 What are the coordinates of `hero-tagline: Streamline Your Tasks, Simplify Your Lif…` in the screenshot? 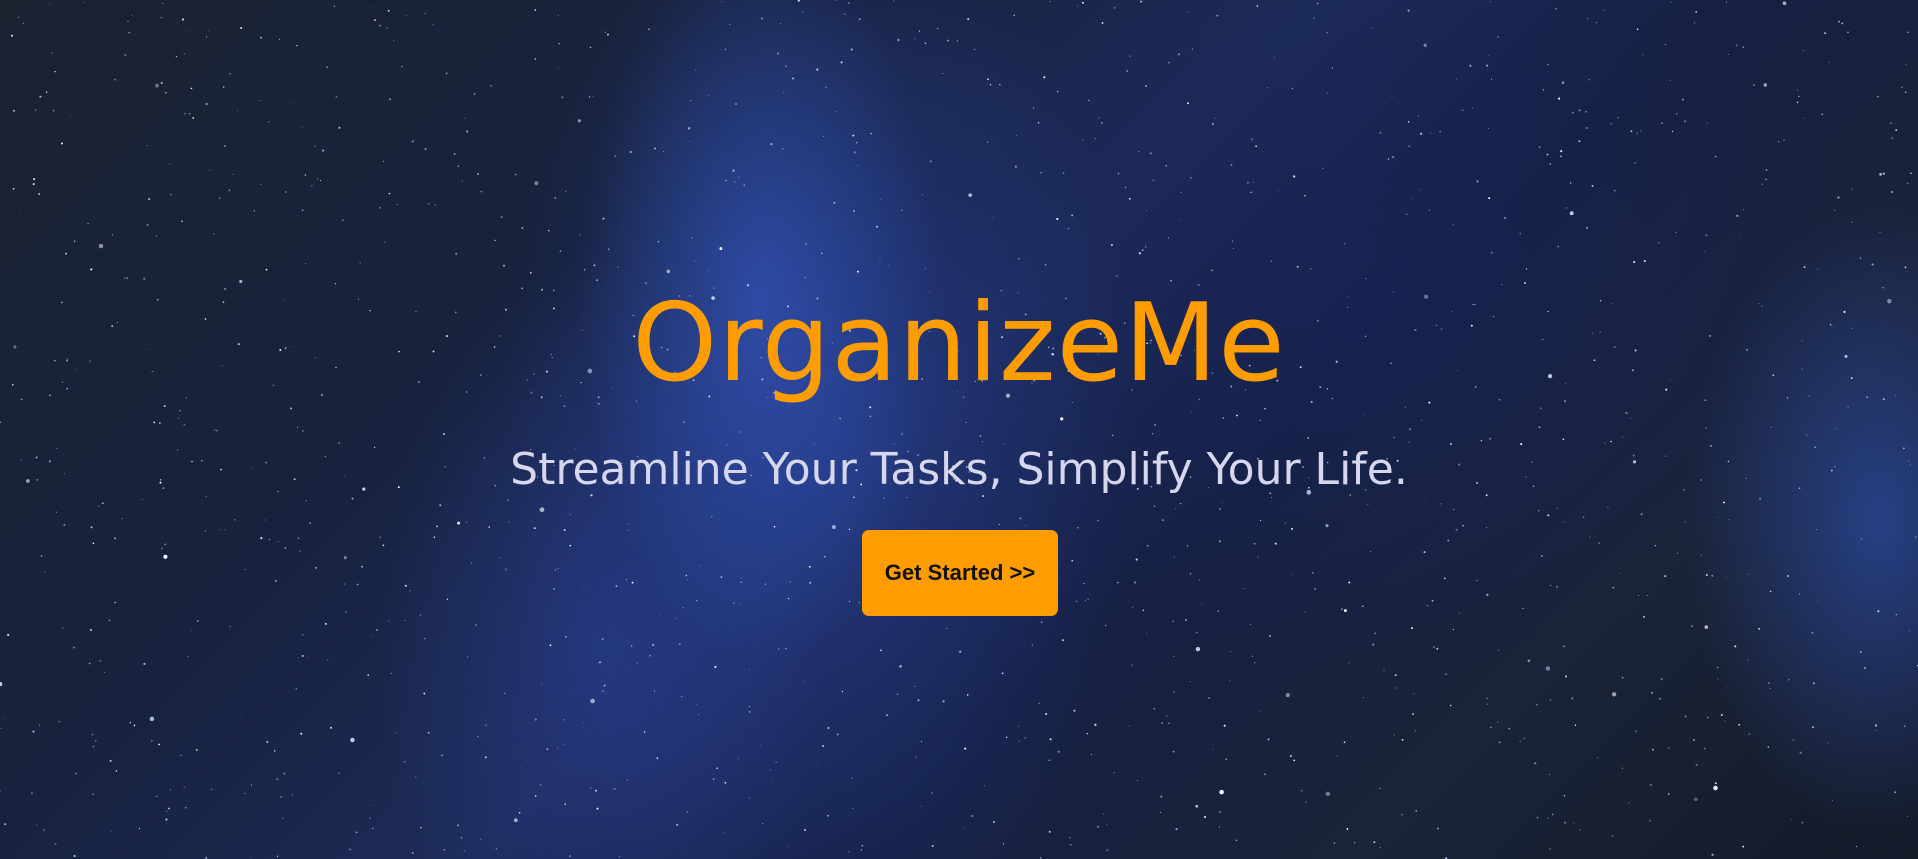 It's located at (959, 469).